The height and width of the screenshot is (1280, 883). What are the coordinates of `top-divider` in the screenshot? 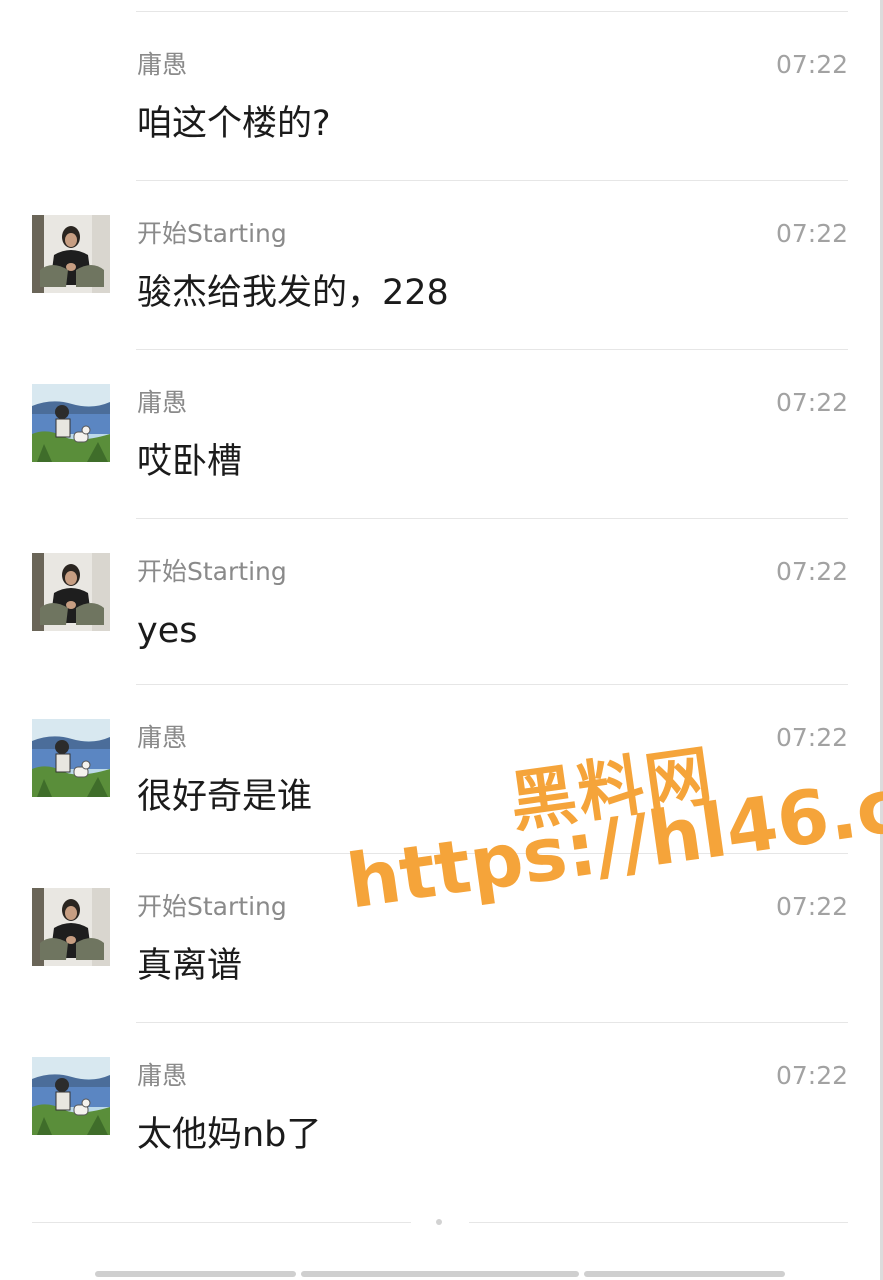 It's located at (492, 11).